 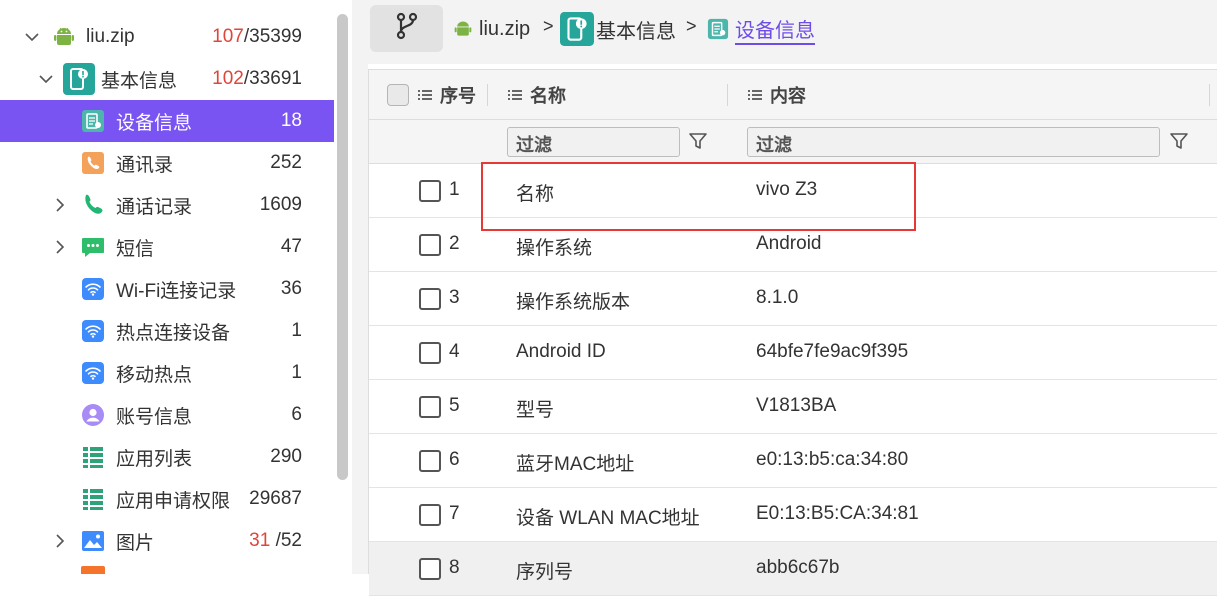 I want to click on row-index: 4, so click(x=454, y=351).